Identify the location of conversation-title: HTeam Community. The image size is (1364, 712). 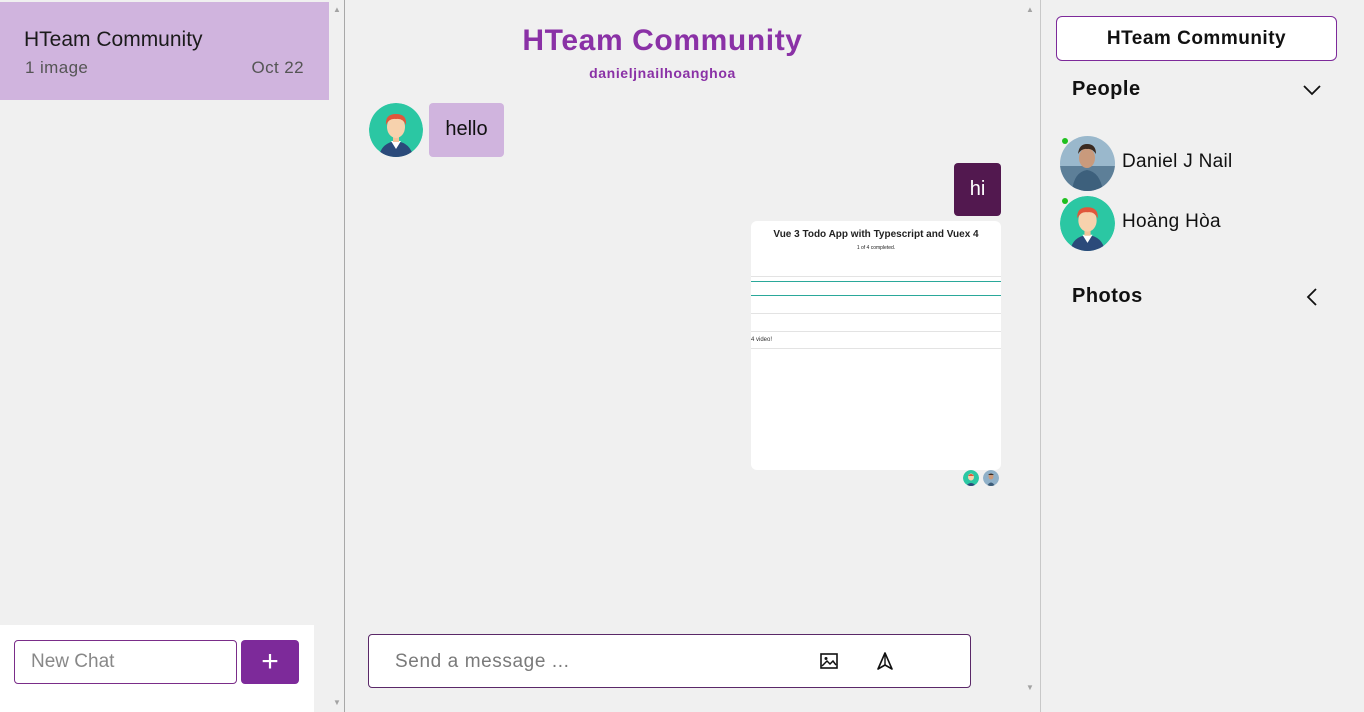
(662, 40).